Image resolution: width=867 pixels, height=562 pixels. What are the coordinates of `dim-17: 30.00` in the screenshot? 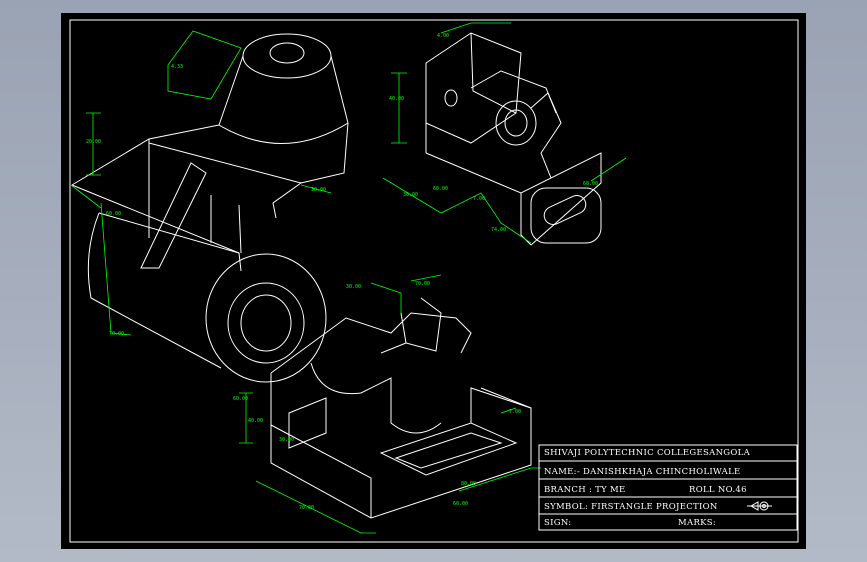 It's located at (286, 440).